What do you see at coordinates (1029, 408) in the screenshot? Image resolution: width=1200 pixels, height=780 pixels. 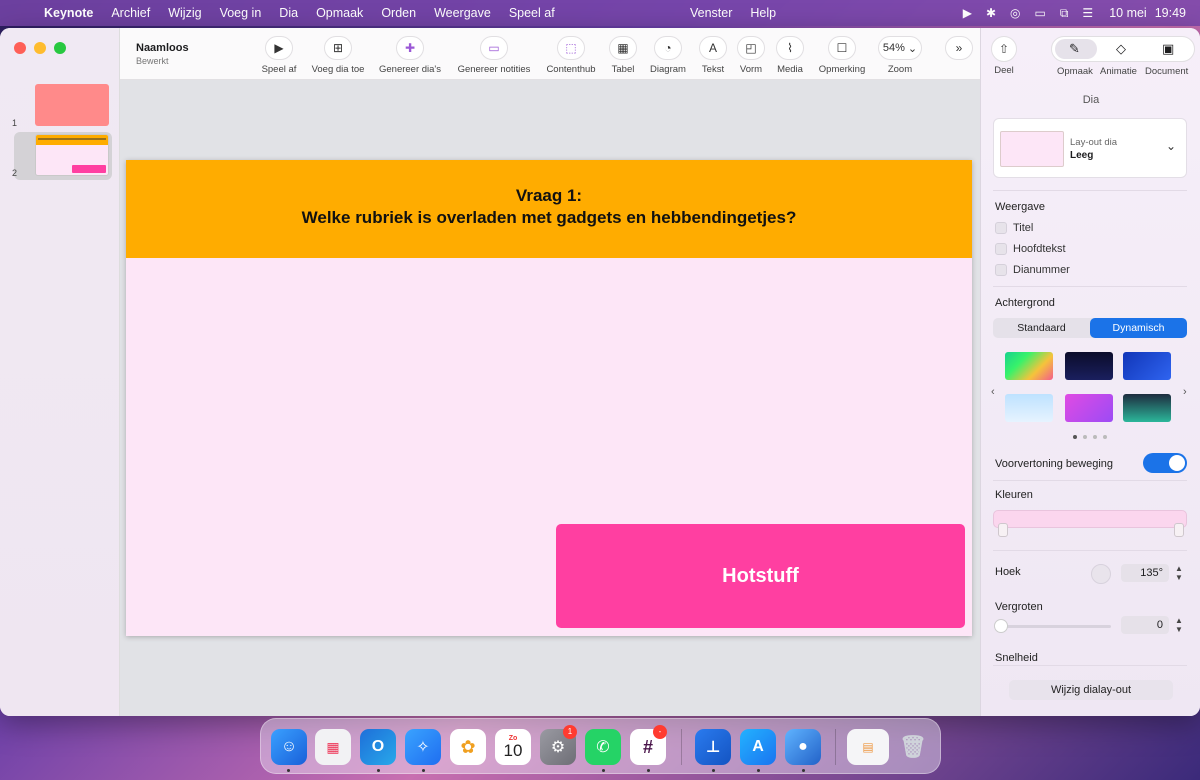 I see `bg-swatch-sky` at bounding box center [1029, 408].